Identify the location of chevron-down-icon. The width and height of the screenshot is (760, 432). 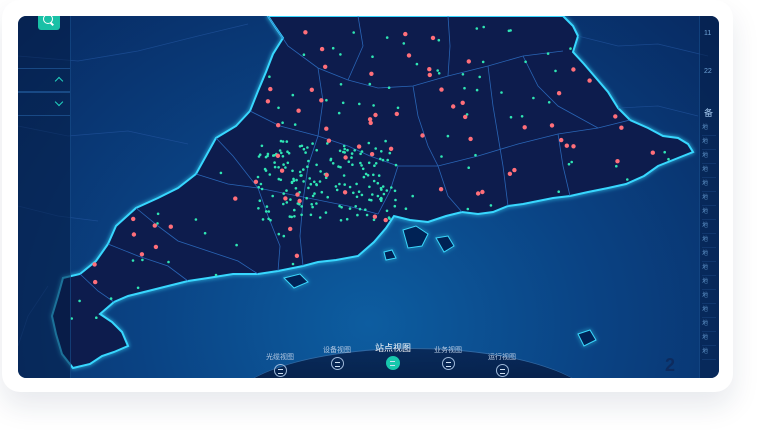
(59, 102).